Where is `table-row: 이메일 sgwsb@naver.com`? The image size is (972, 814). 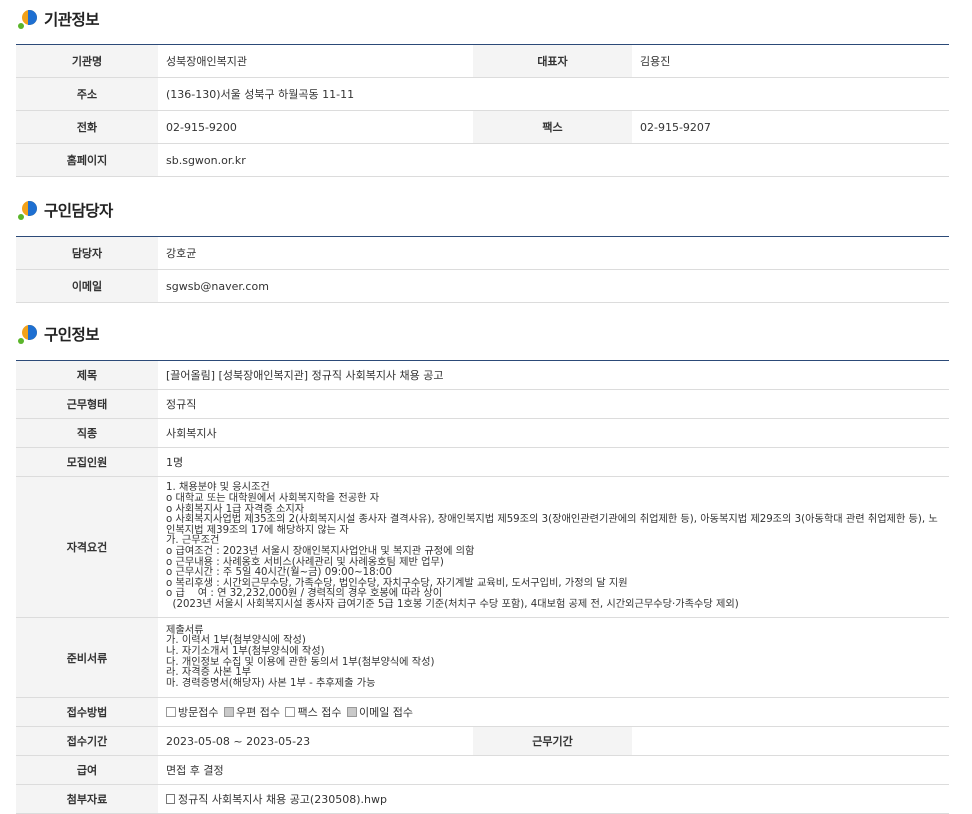 table-row: 이메일 sgwsb@naver.com is located at coordinates (482, 286).